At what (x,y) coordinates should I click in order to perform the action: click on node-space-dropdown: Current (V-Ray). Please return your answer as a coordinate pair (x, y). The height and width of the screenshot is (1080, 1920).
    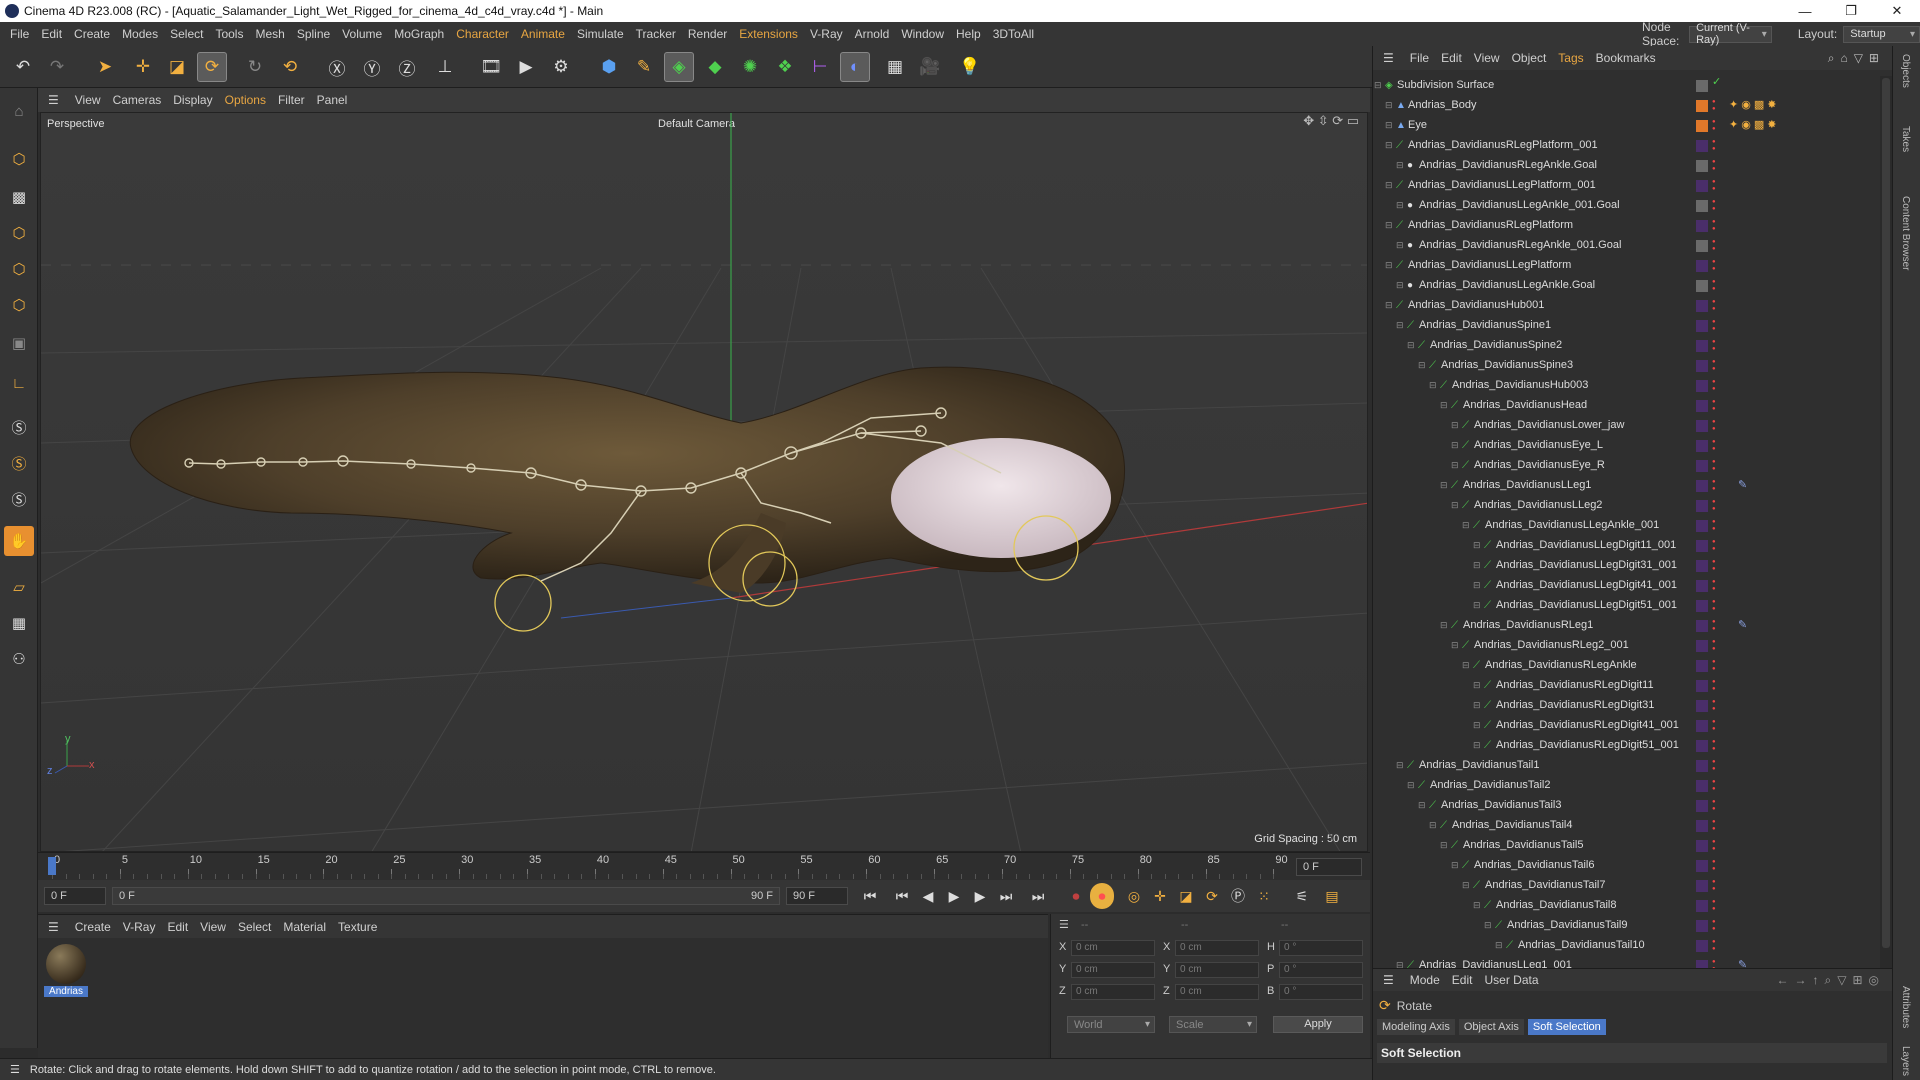
    Looking at the image, I should click on (1730, 34).